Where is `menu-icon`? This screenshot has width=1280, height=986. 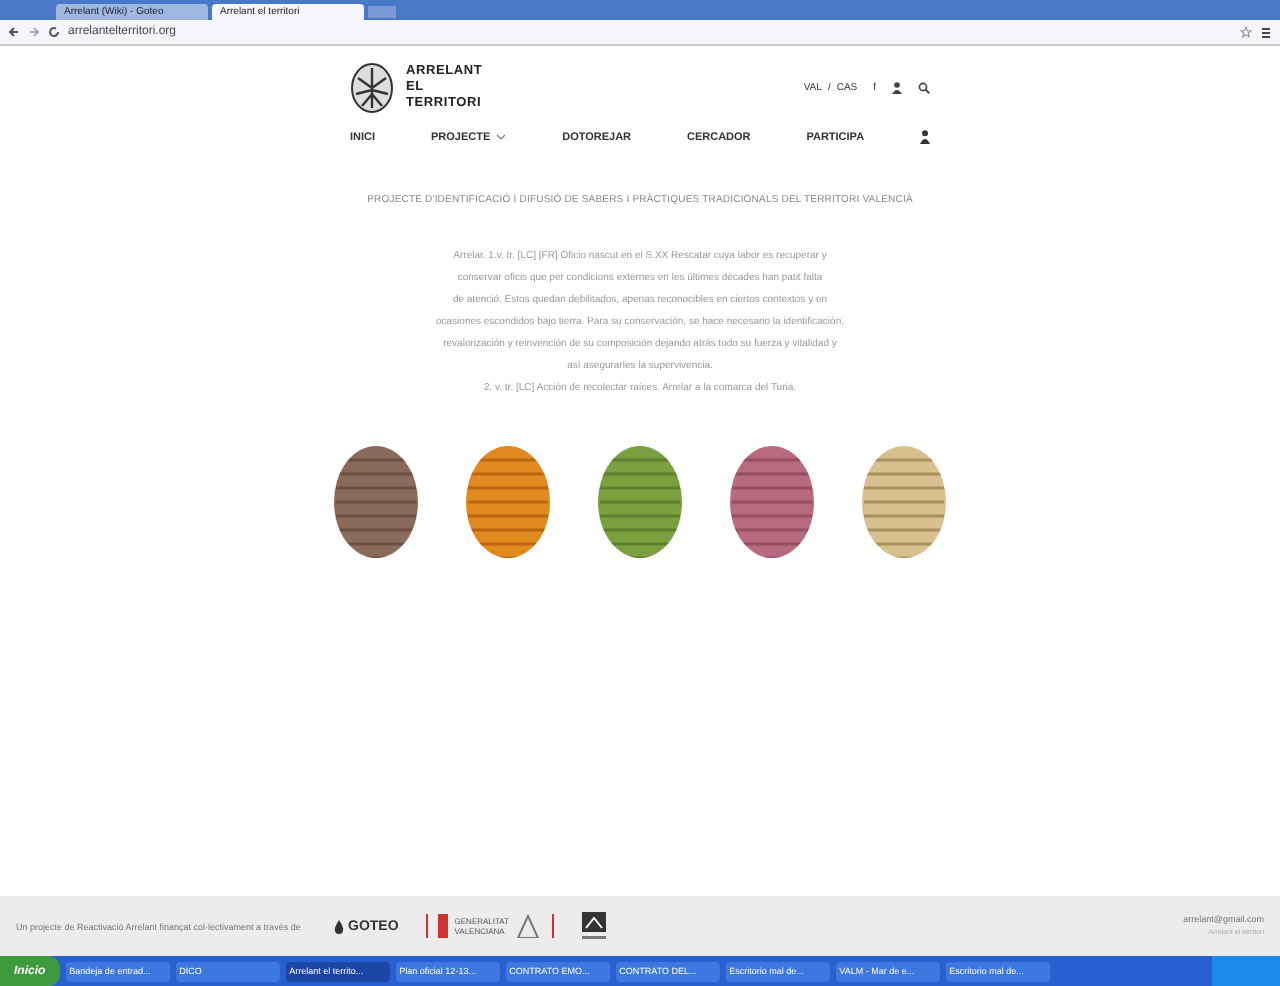
menu-icon is located at coordinates (1266, 32).